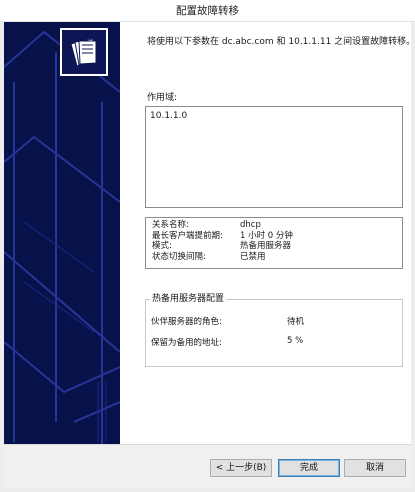 Image resolution: width=415 pixels, height=492 pixels. I want to click on reserve-label: 保留为备用的地址:, so click(186, 343).